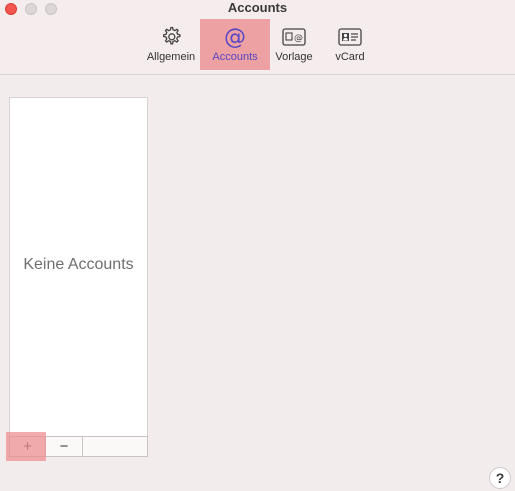 The image size is (515, 491). Describe the element at coordinates (294, 57) in the screenshot. I see `tab-vorlage-label: Vorlage` at that location.